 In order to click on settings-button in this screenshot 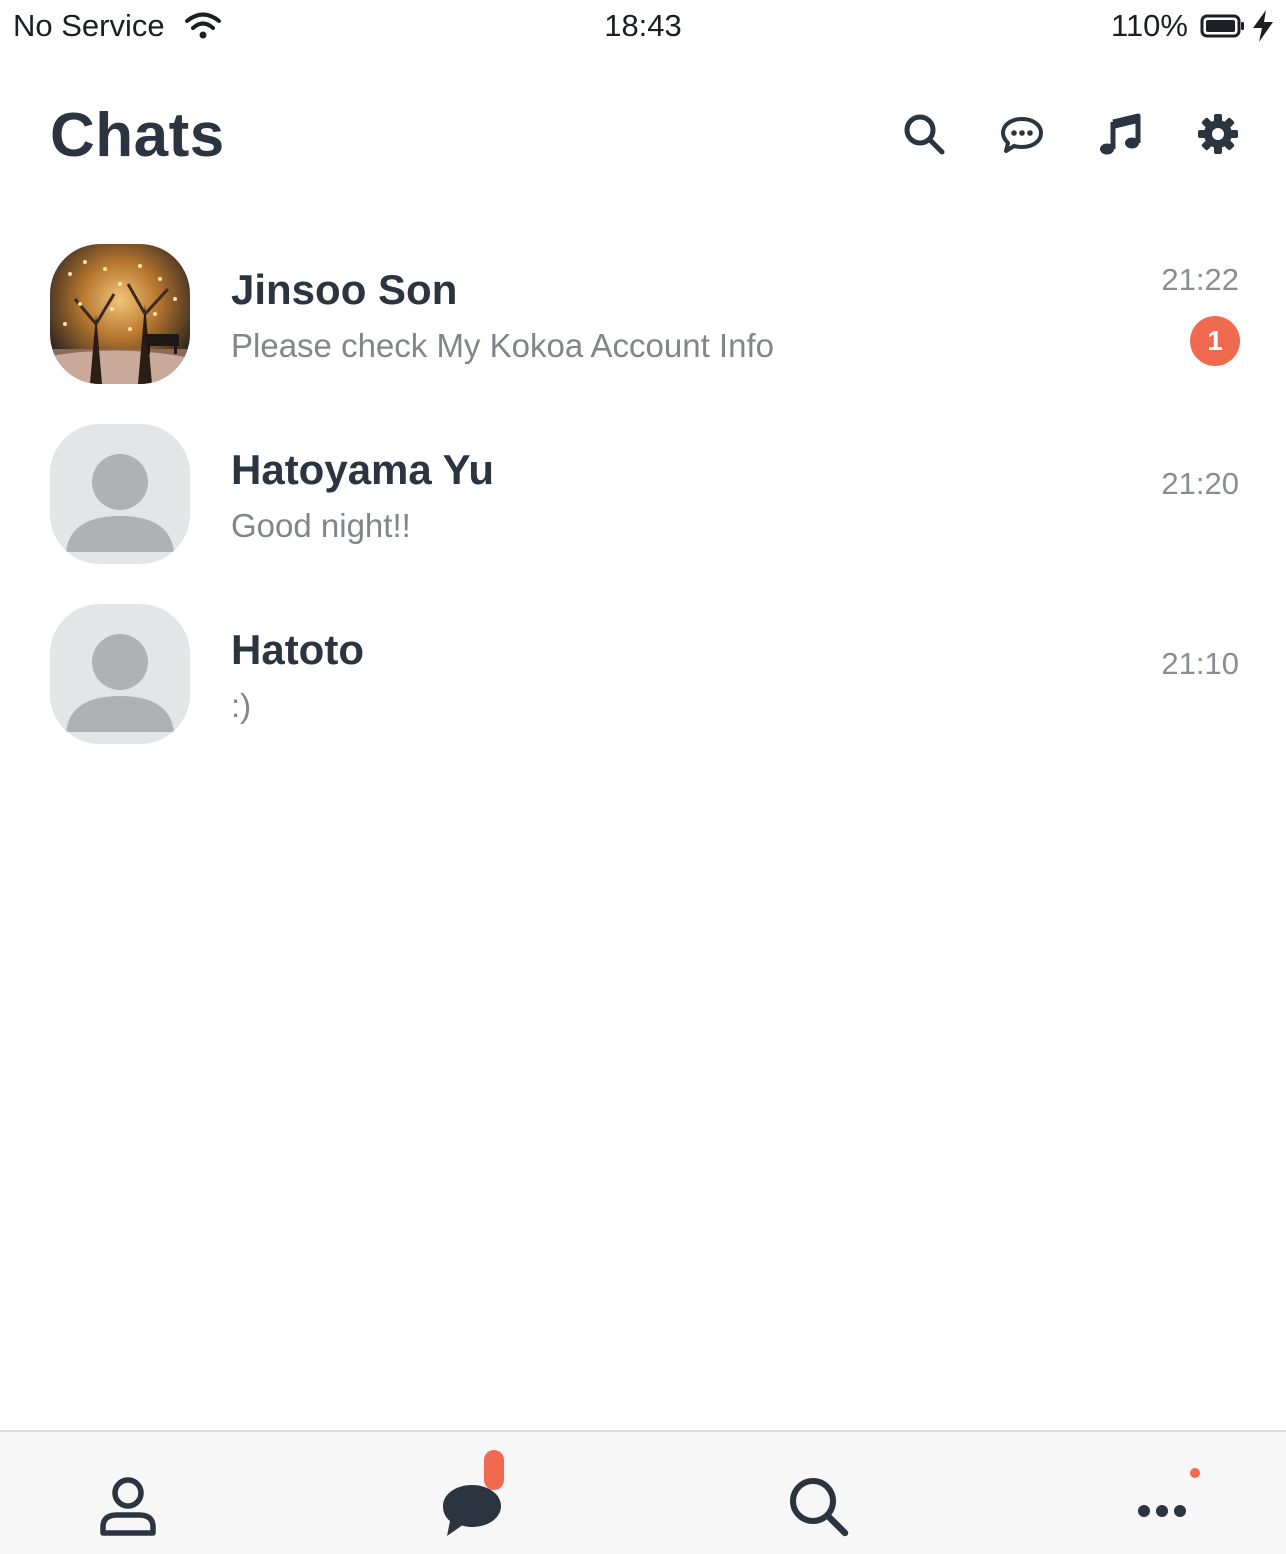, I will do `click(1218, 134)`.